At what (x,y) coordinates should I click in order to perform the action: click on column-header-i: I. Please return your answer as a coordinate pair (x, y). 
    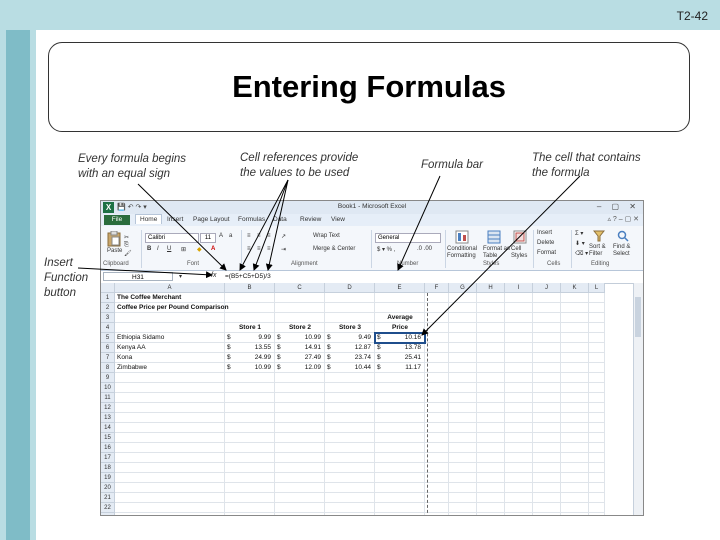
    Looking at the image, I should click on (519, 288).